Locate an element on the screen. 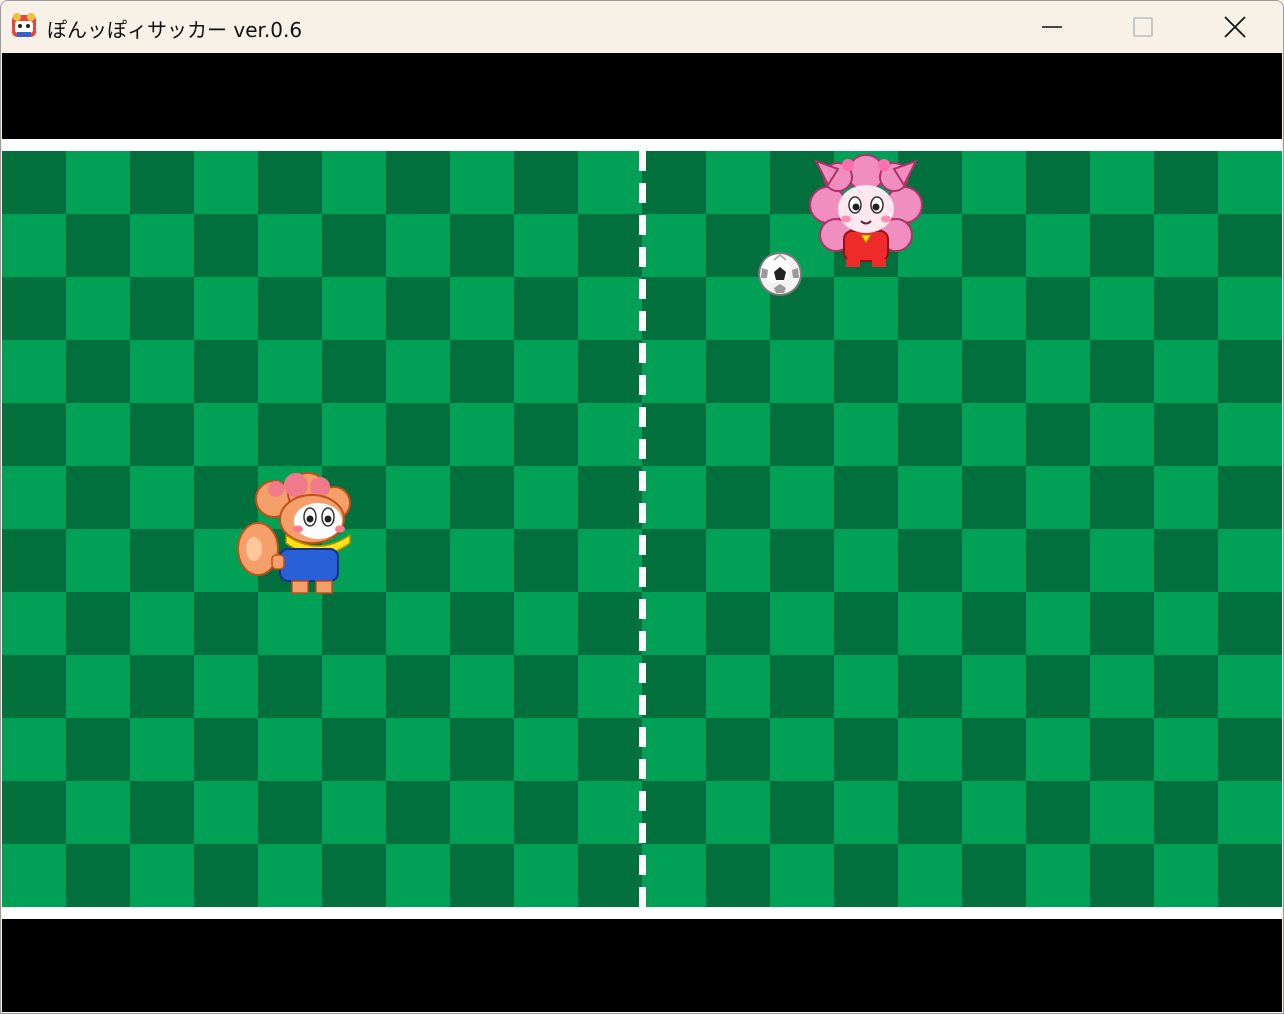 This screenshot has width=1284, height=1014. title-bar: ぽんッぽィサッカー ver.0.6 is located at coordinates (642, 27).